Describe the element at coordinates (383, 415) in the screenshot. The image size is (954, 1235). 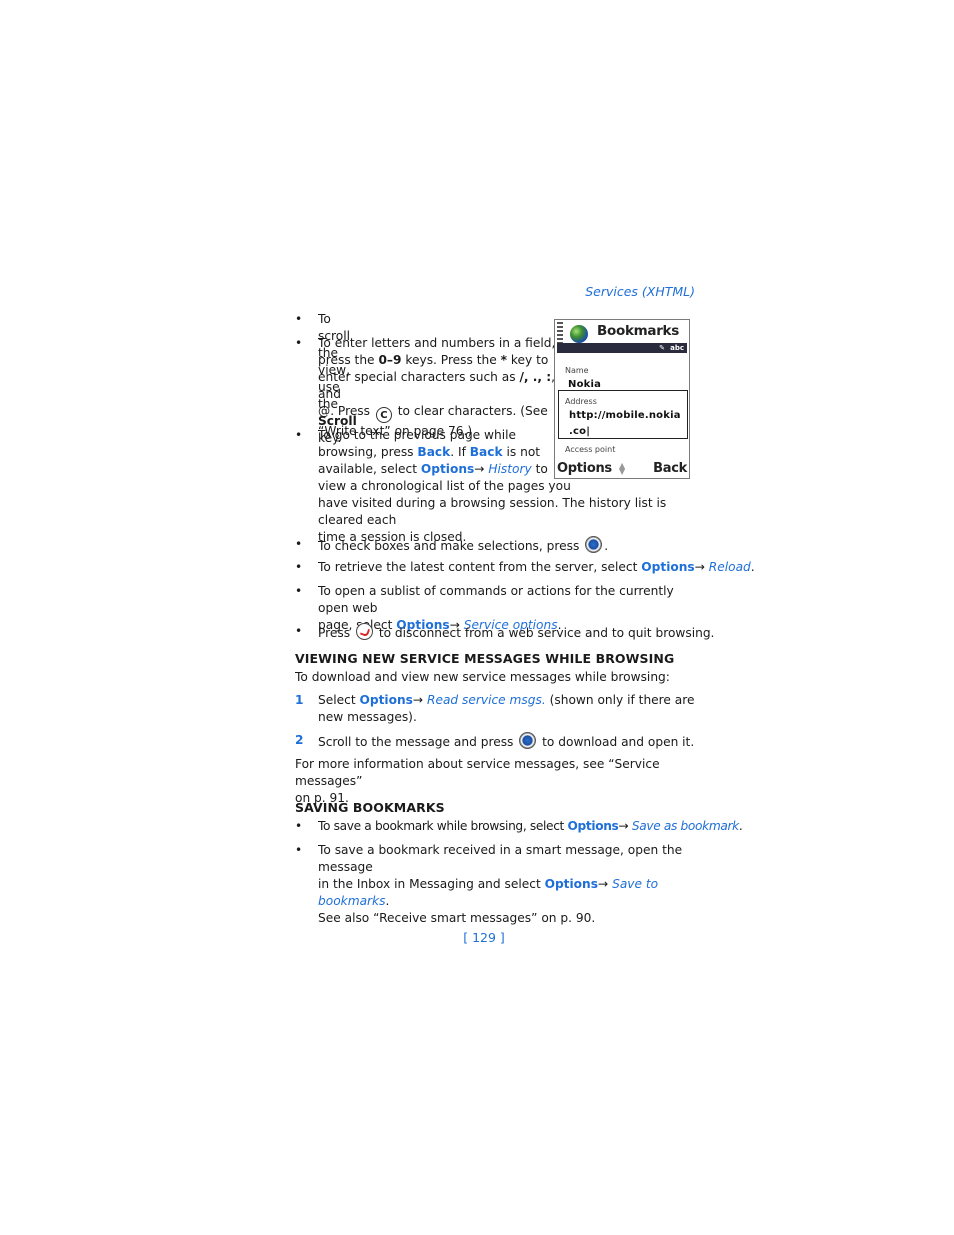
I see `clear-key-icon: C` at that location.